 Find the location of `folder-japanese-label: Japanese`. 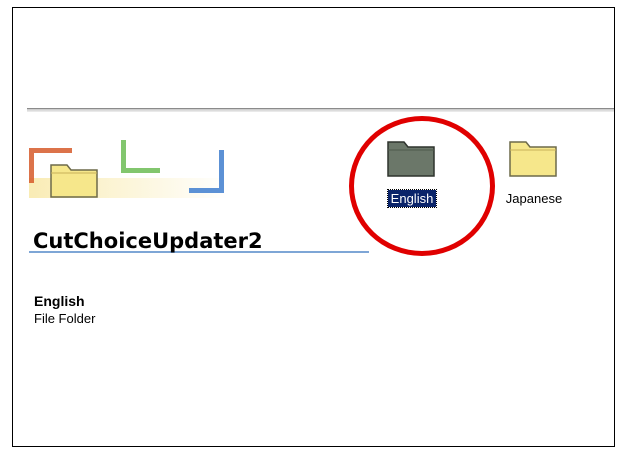

folder-japanese-label: Japanese is located at coordinates (534, 198).